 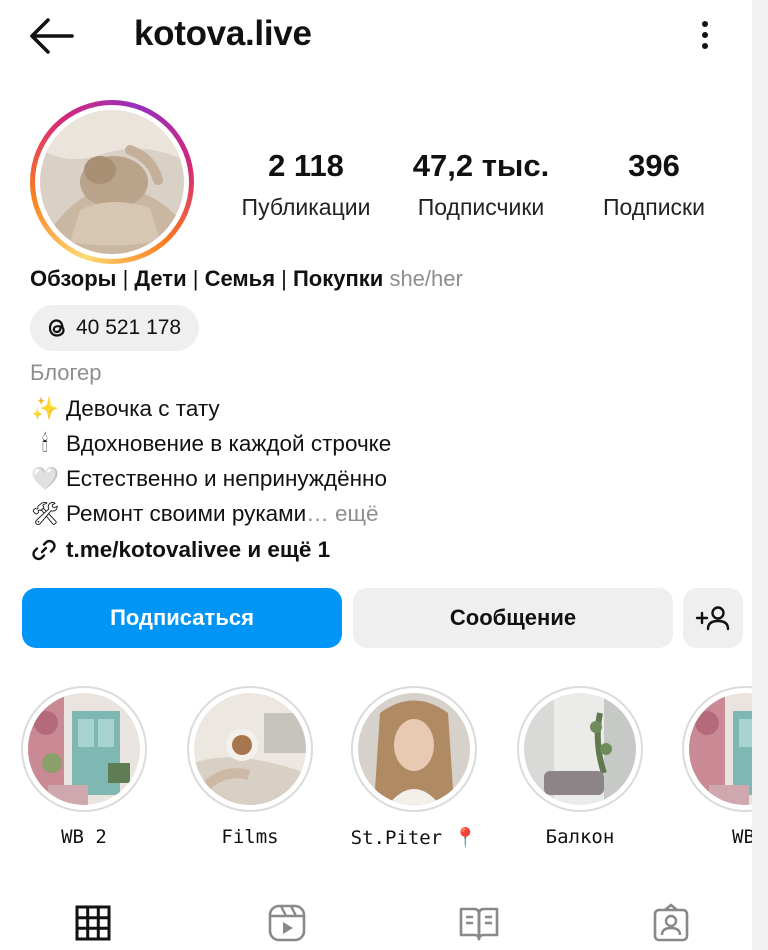 What do you see at coordinates (129, 327) in the screenshot?
I see `threads-count: 40 521 178` at bounding box center [129, 327].